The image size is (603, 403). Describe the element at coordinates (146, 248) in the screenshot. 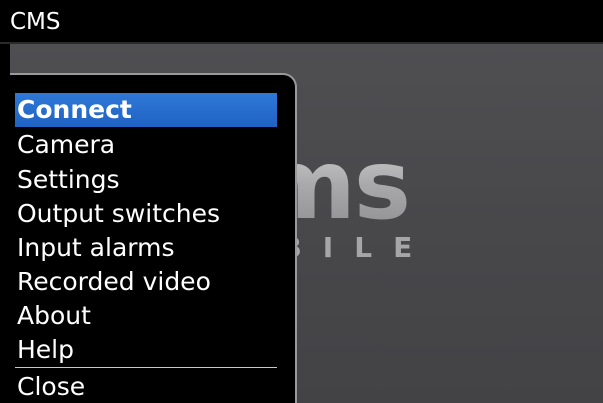

I see `menu-item-input-alarms: Input alarms` at that location.